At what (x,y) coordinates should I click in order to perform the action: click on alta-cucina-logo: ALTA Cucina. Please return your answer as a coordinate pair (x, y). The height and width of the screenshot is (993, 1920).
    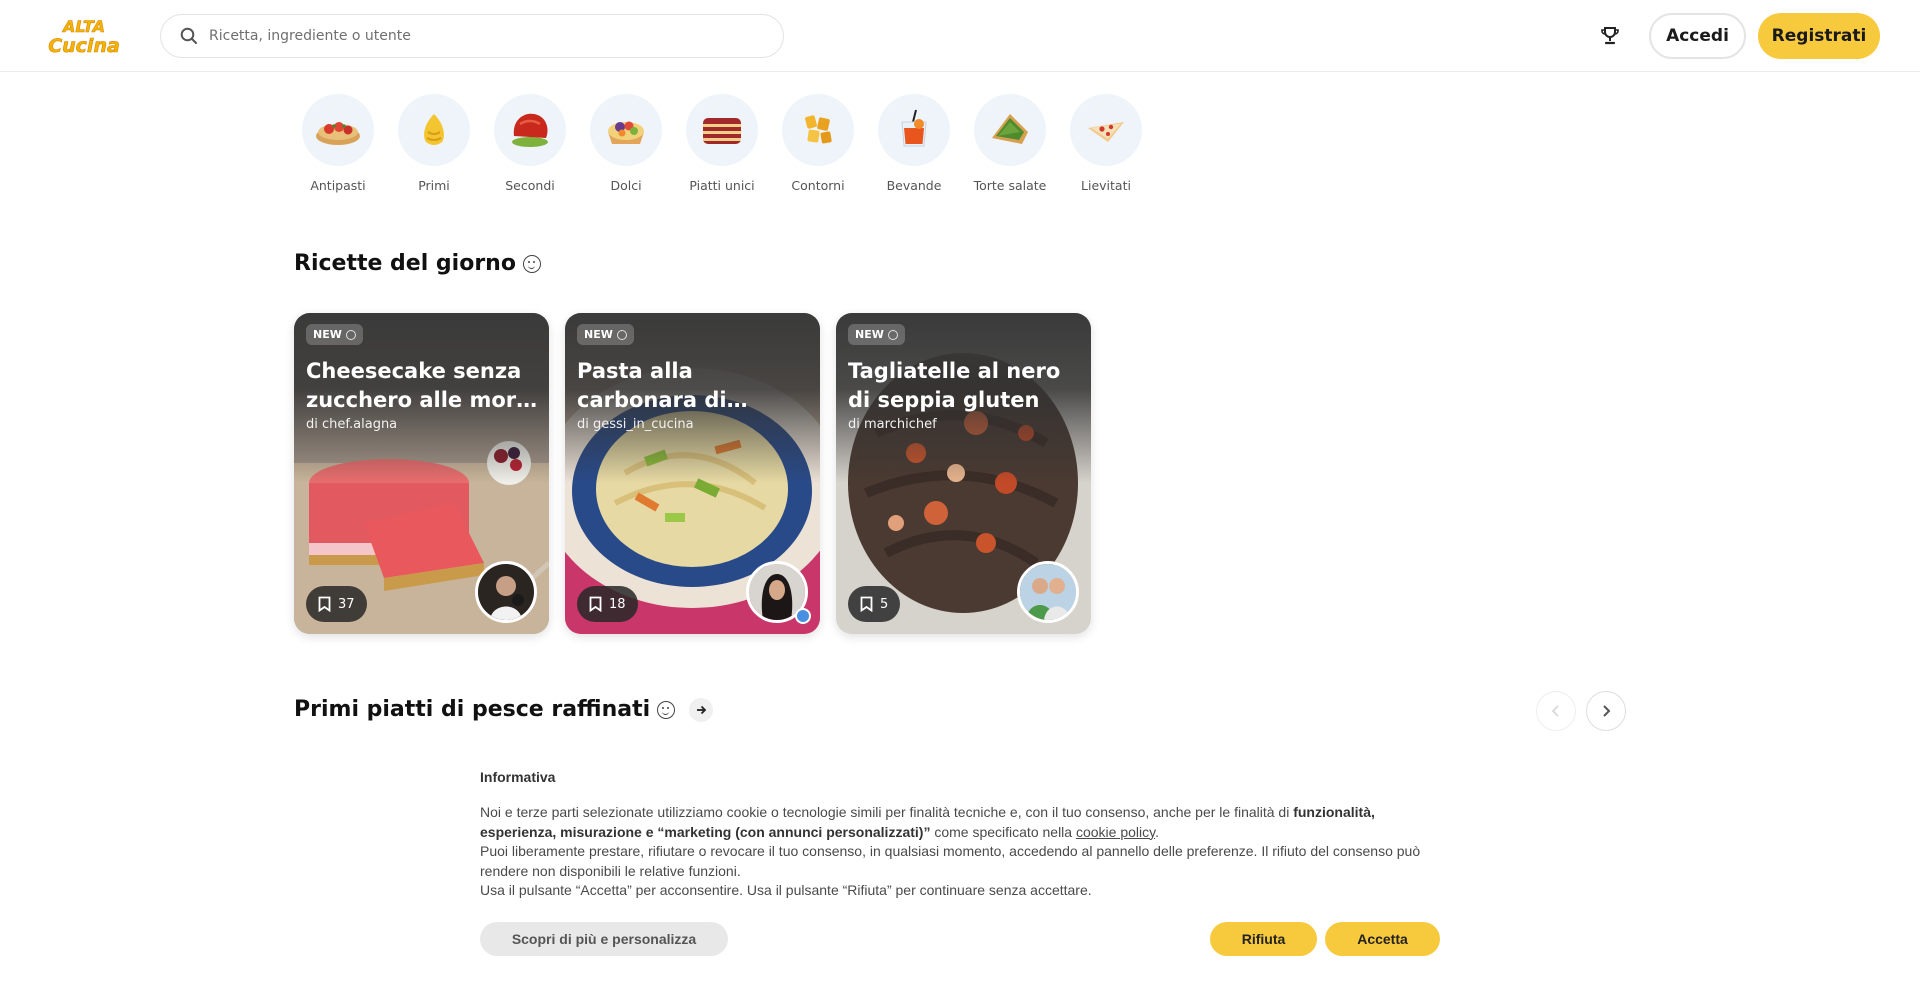
    Looking at the image, I should click on (84, 36).